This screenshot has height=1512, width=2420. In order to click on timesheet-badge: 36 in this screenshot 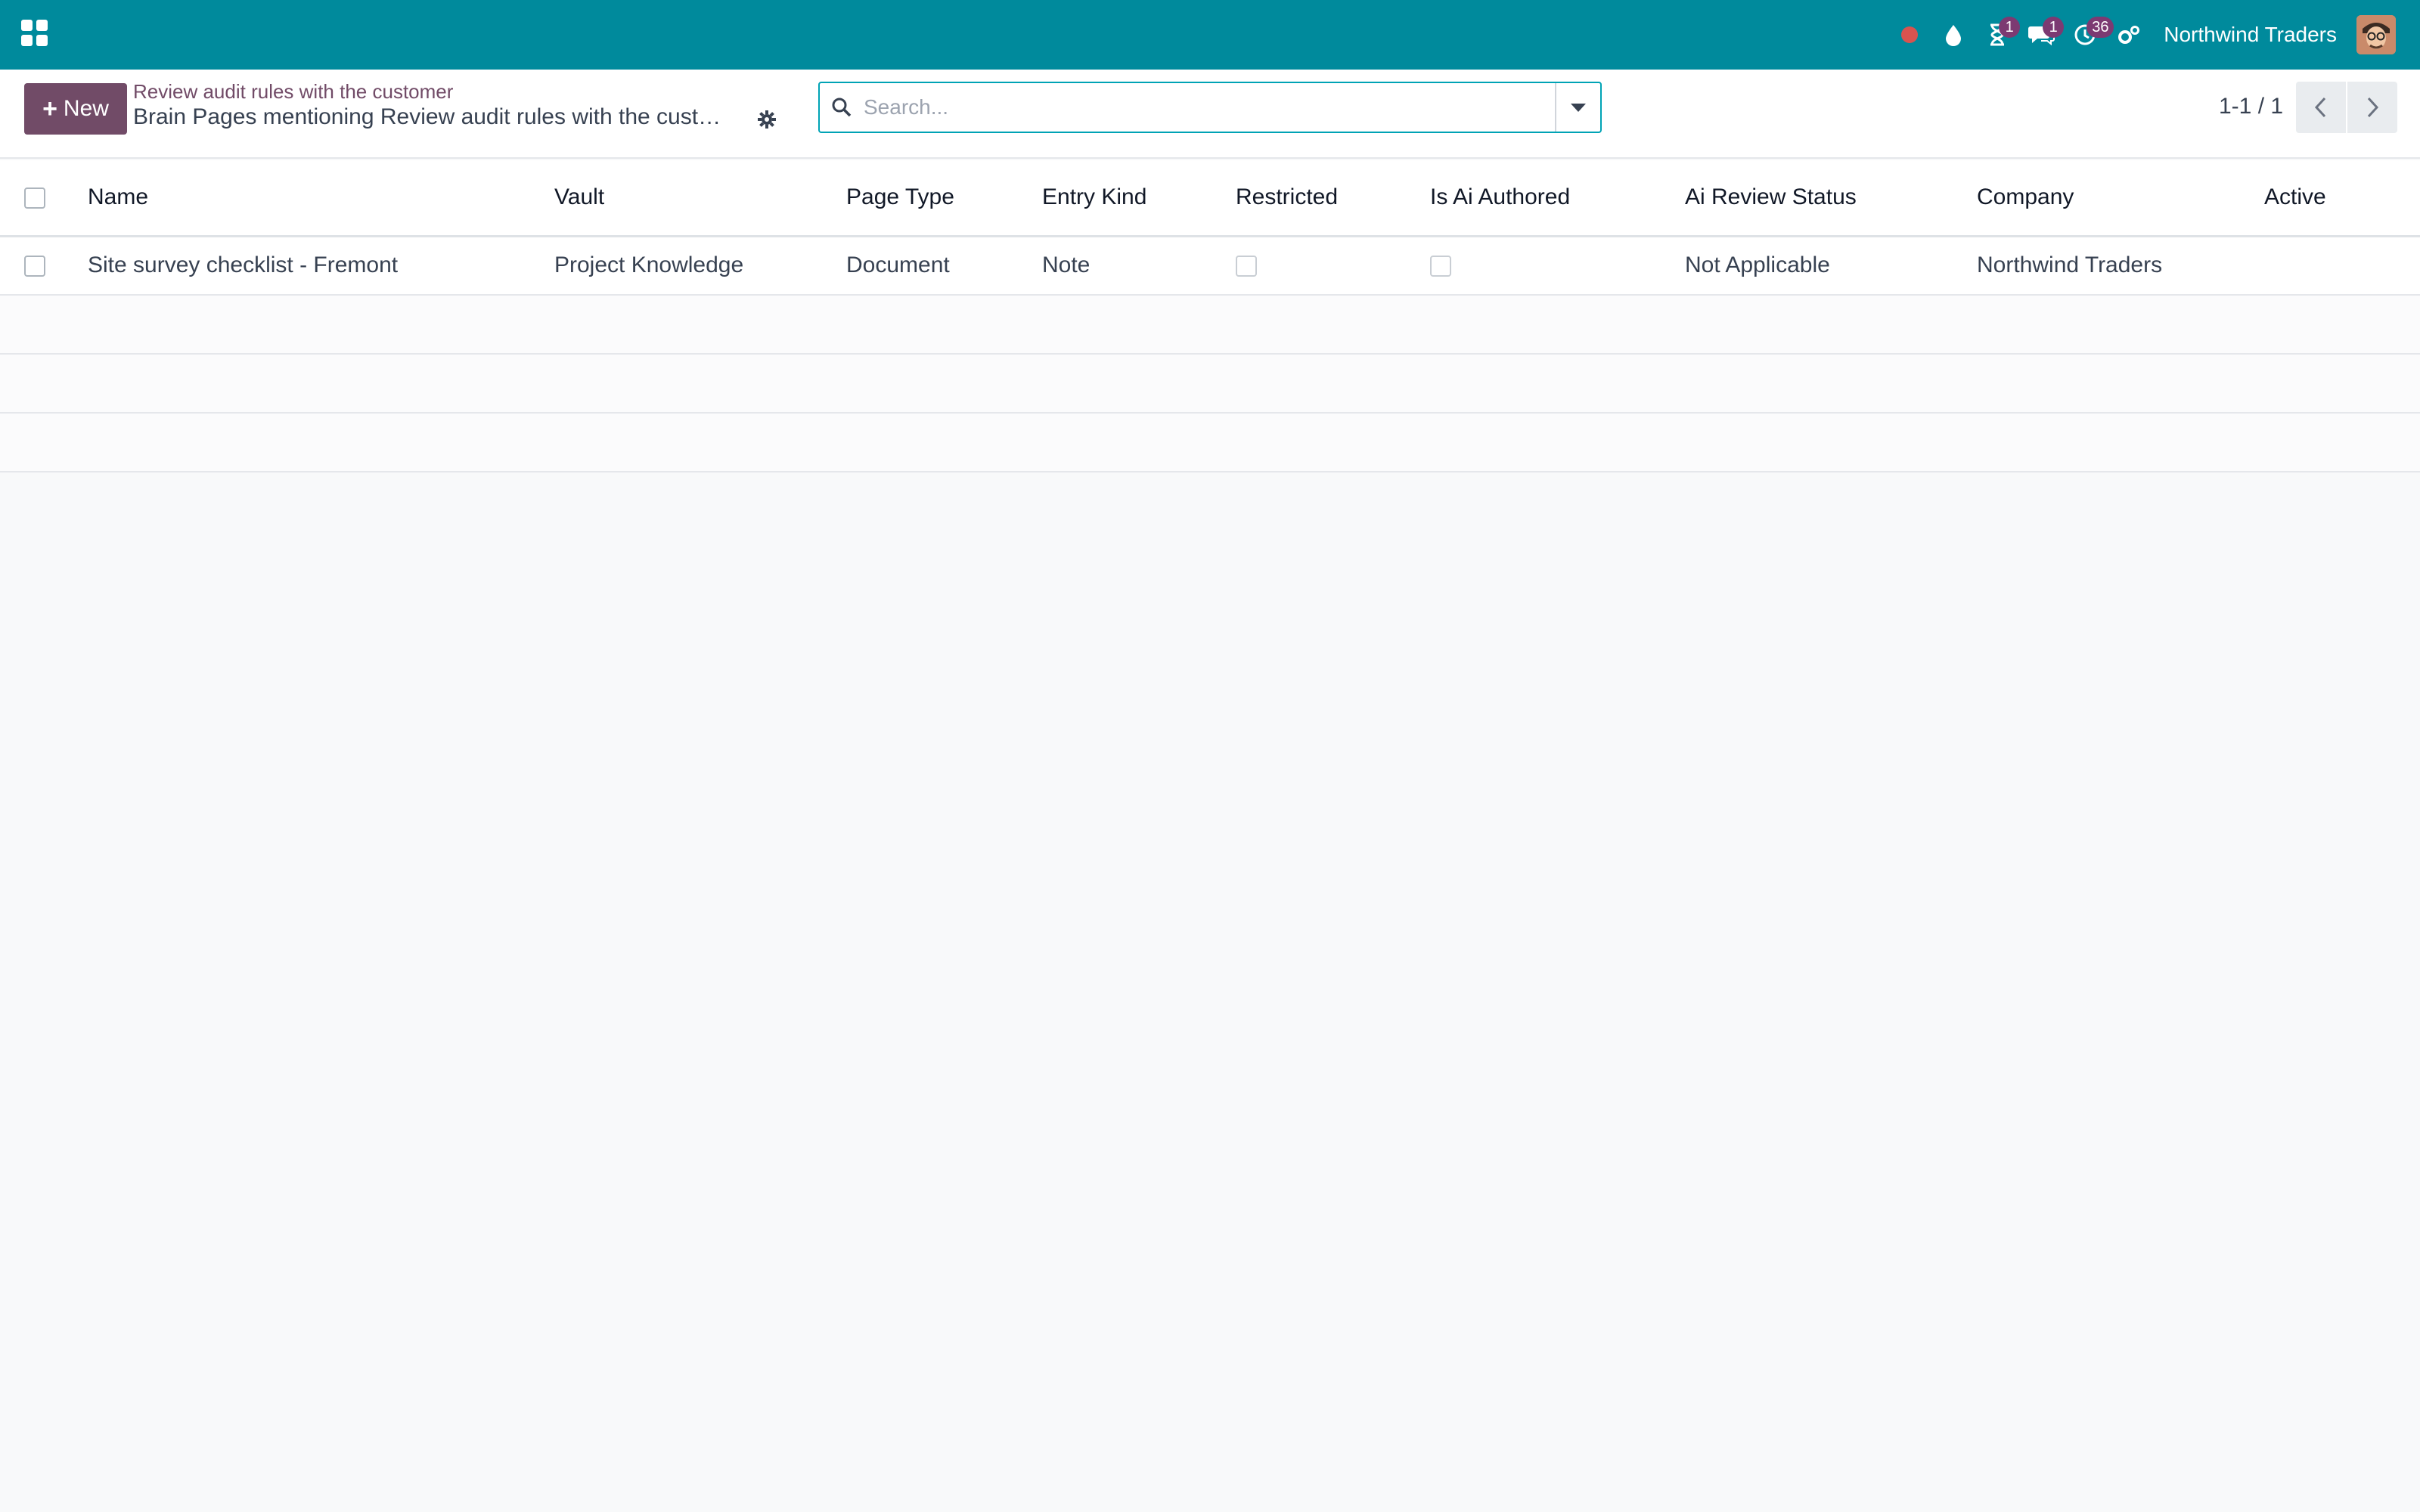, I will do `click(2100, 28)`.